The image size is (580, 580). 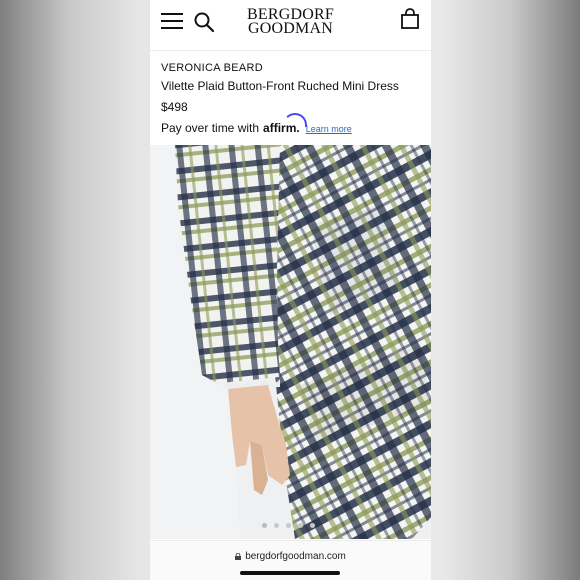 I want to click on affirm-financing-row: Pay over time with affirm. Learn more, so click(x=293, y=124).